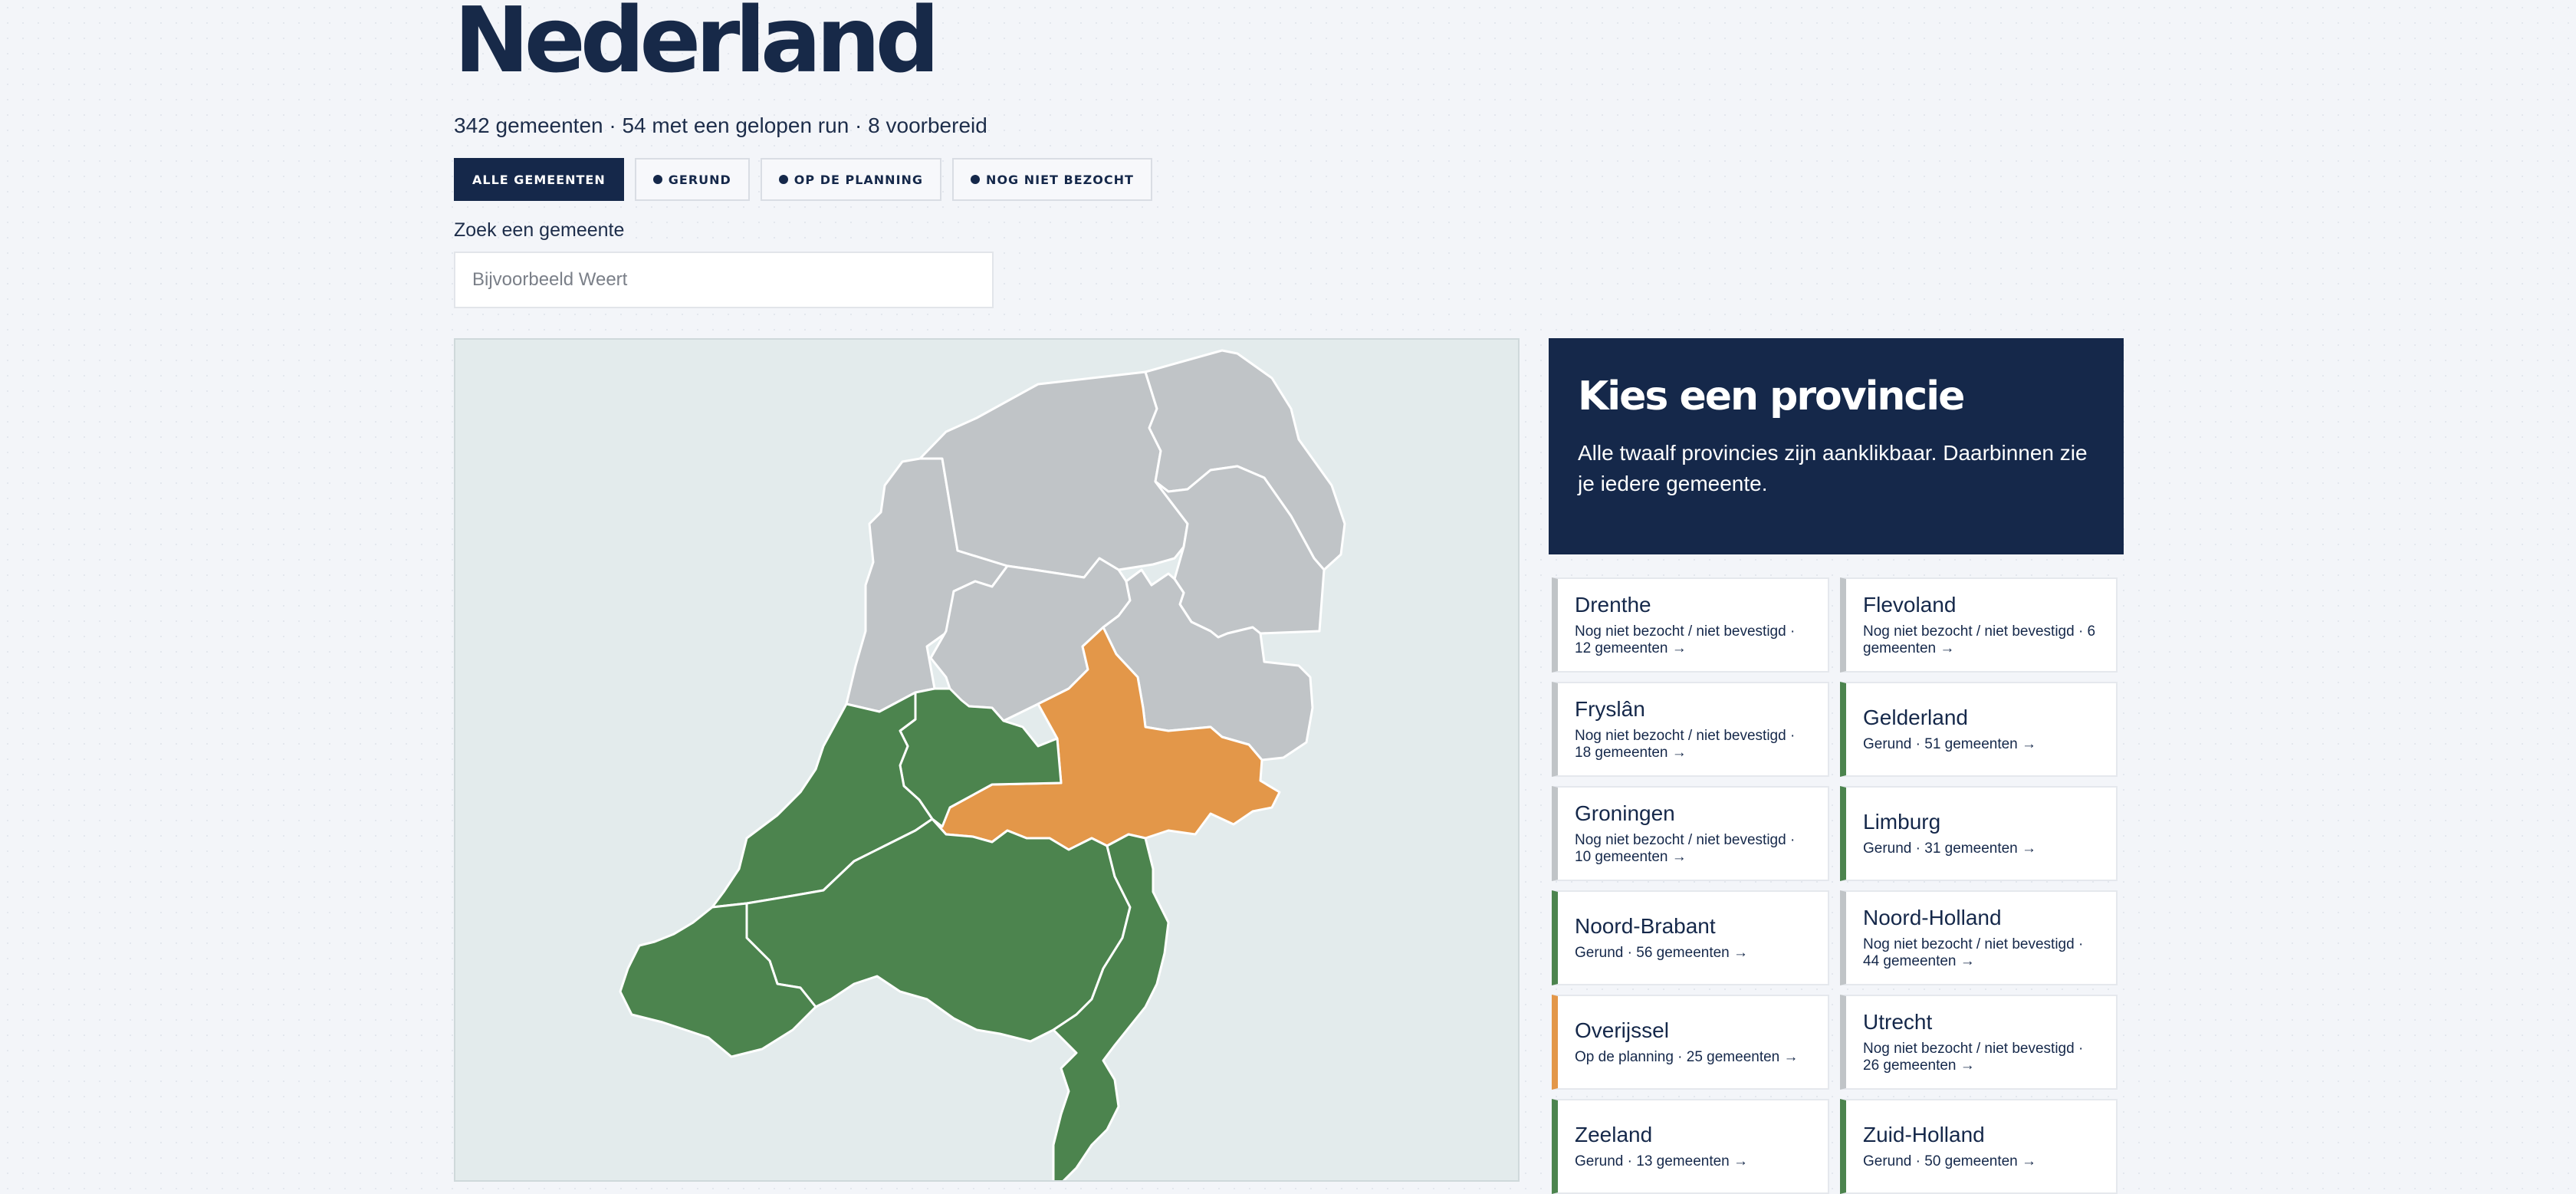 The width and height of the screenshot is (2576, 1194). What do you see at coordinates (1979, 833) in the screenshot?
I see `province-card-limburg: Limburg Gerund · 31 gemeenten →` at bounding box center [1979, 833].